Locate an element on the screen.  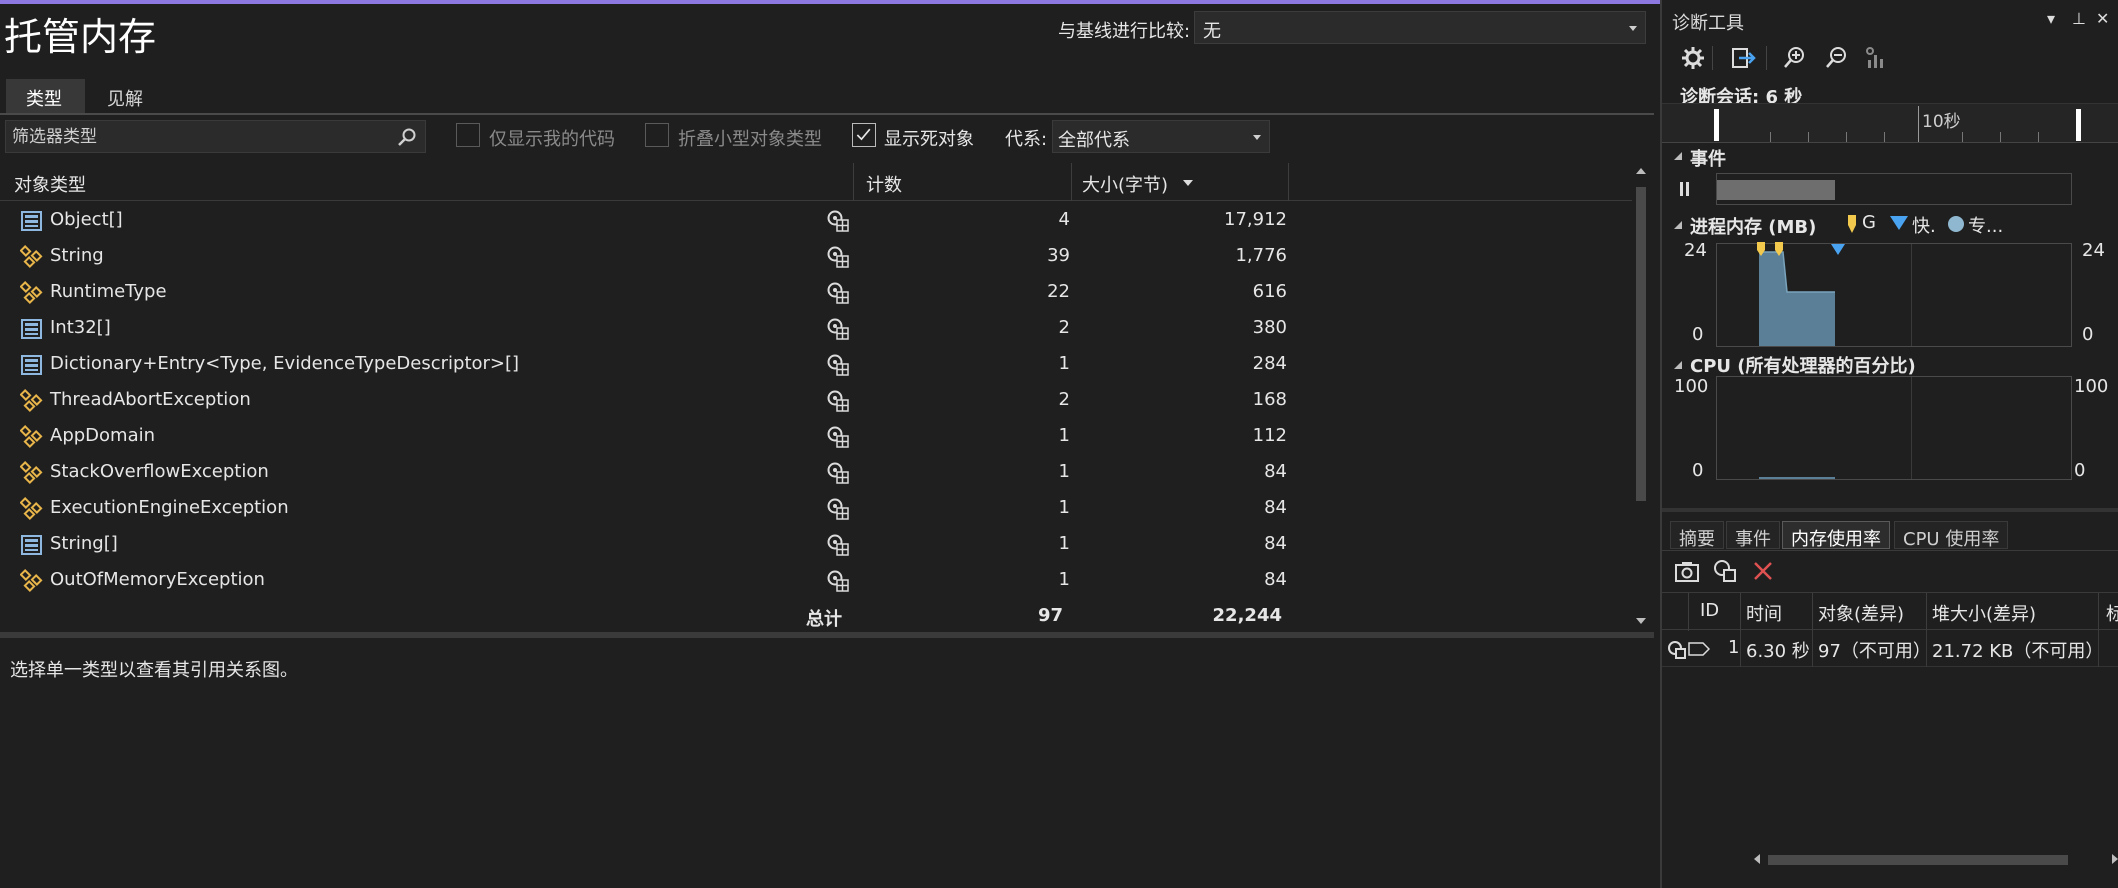
column-header-id: ID is located at coordinates (1709, 610).